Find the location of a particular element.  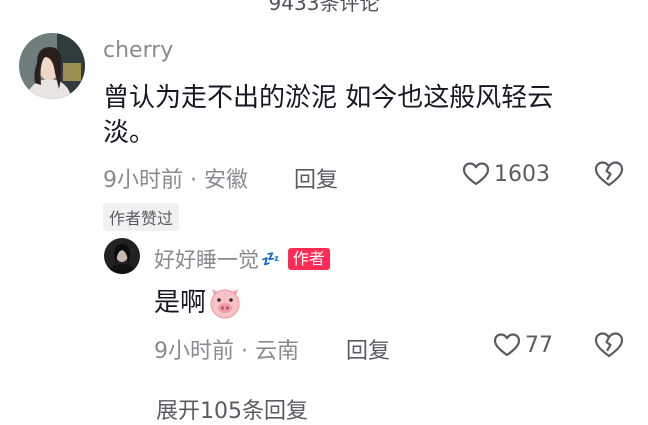

expand-replies-button: 展开105条回复 is located at coordinates (232, 409).